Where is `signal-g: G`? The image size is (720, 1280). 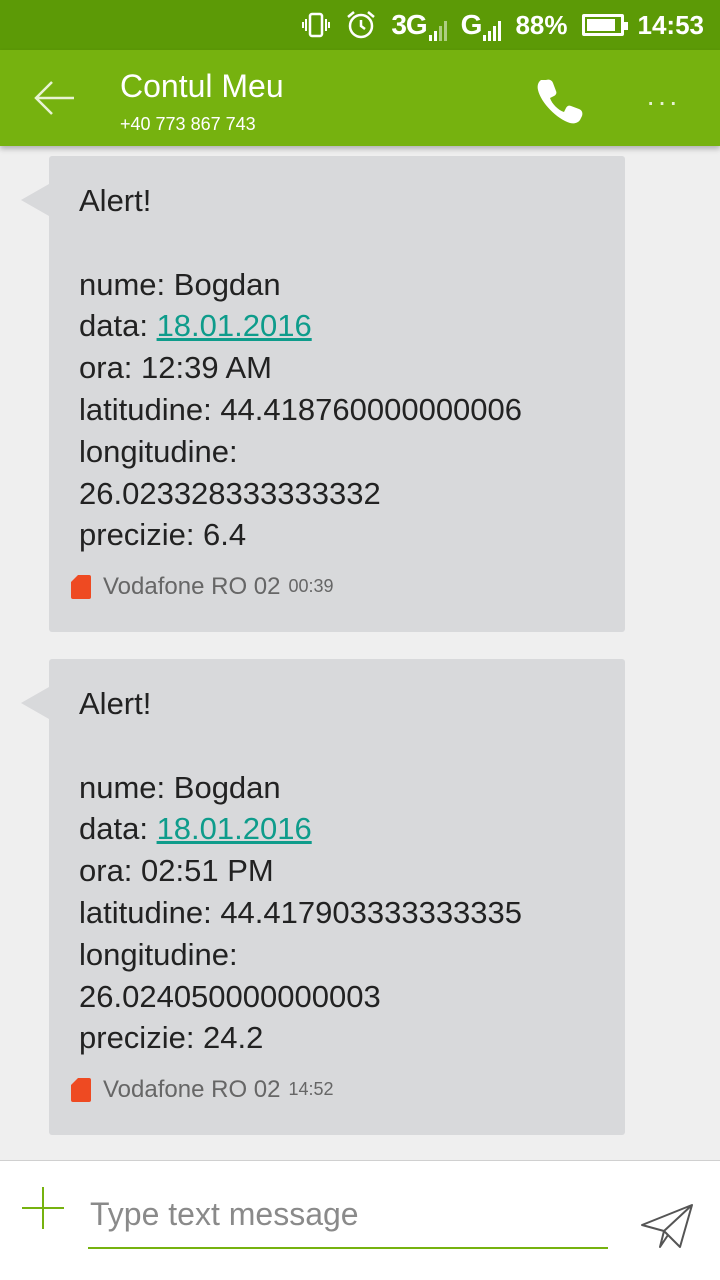
signal-g: G is located at coordinates (481, 25).